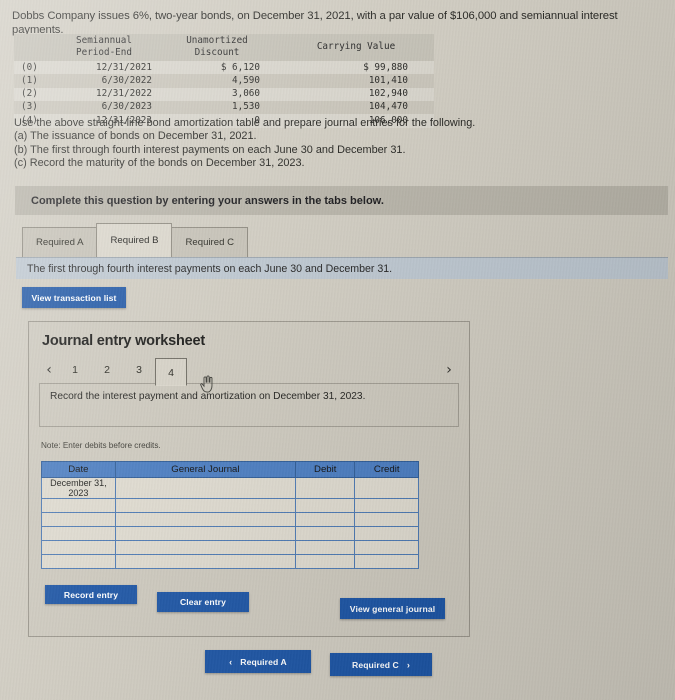 Image resolution: width=675 pixels, height=700 pixels. I want to click on clear-entry-button: Clear entry, so click(203, 602).